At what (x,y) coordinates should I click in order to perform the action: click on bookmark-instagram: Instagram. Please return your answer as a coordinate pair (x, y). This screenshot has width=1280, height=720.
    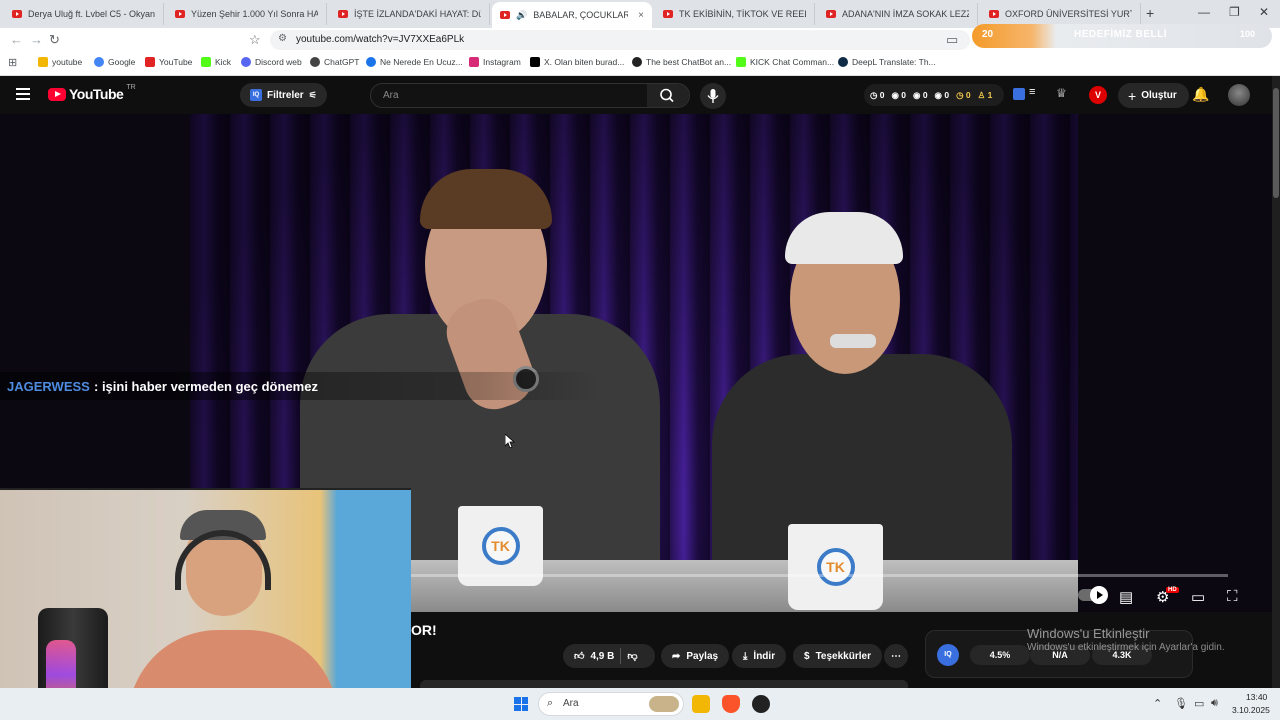
    Looking at the image, I should click on (495, 62).